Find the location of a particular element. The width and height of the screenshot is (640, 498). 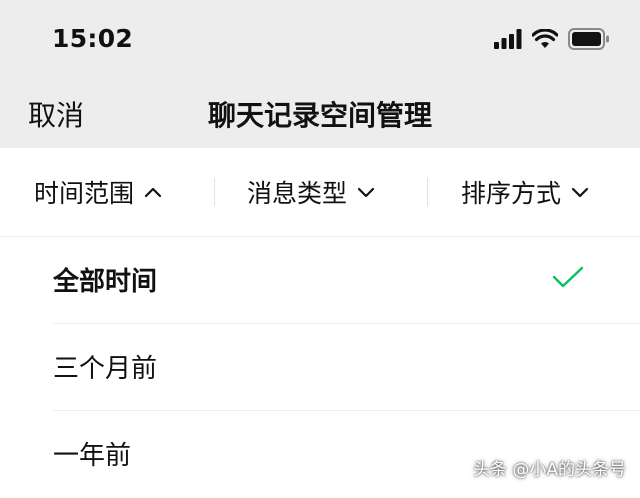

filter-label: 排序方式 is located at coordinates (511, 193).